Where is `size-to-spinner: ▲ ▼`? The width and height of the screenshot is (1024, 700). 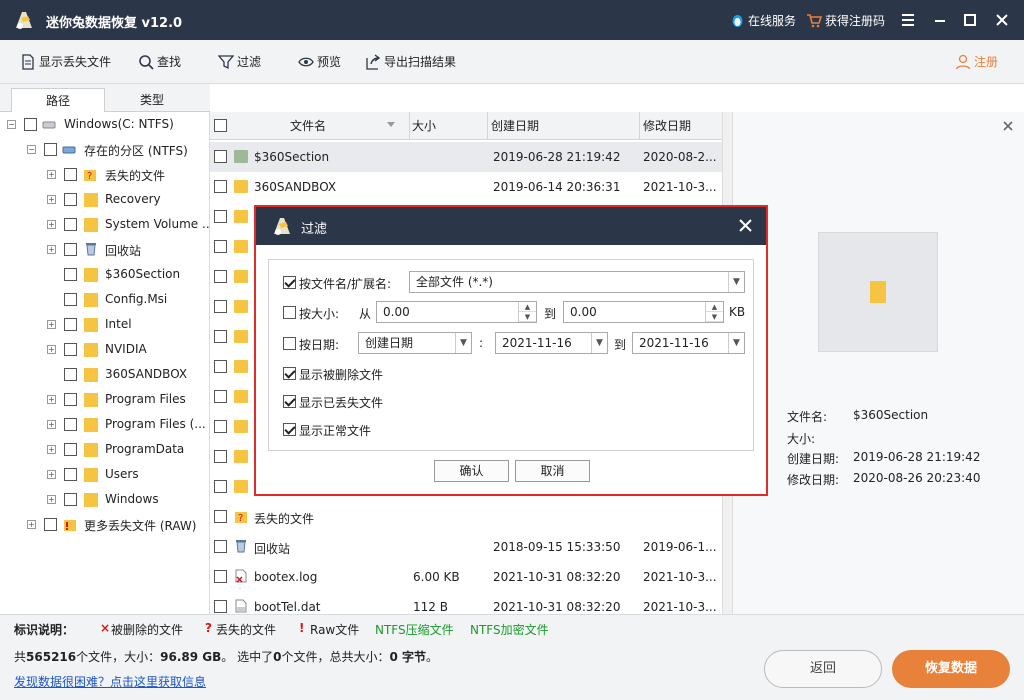 size-to-spinner: ▲ ▼ is located at coordinates (714, 312).